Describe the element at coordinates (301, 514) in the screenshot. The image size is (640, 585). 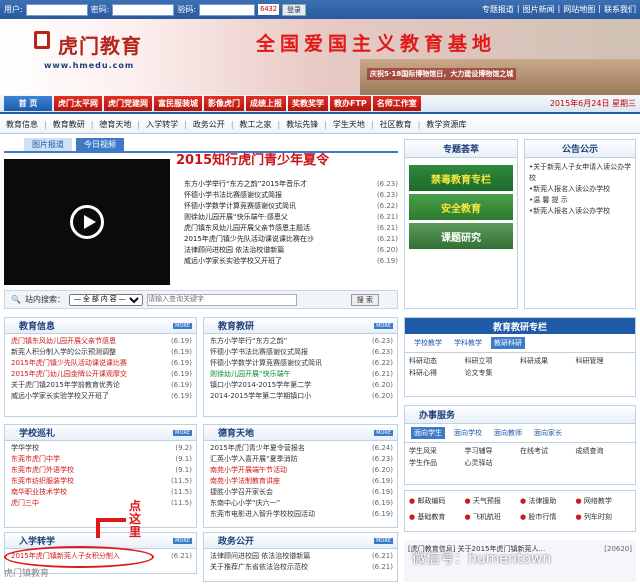
I see `list-item: 东莞市电影进入智升学校校园活动 (6.19)` at that location.